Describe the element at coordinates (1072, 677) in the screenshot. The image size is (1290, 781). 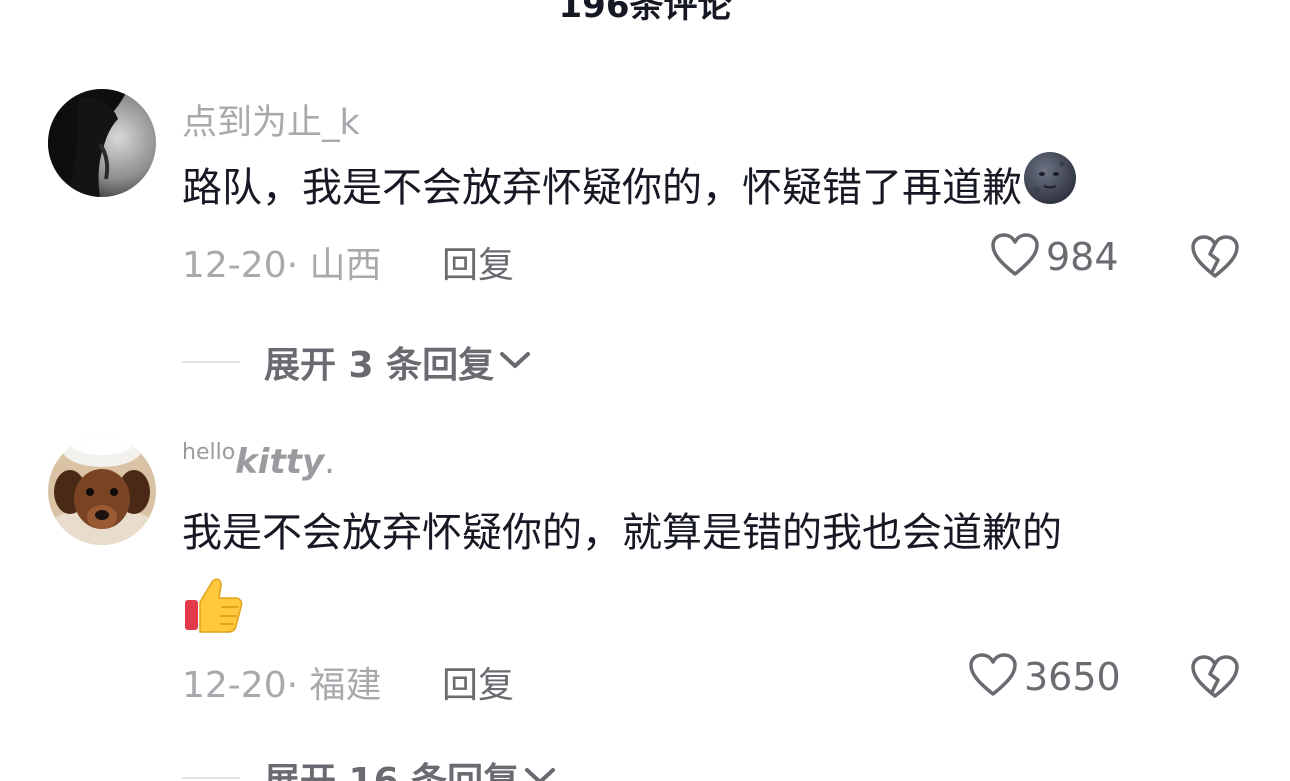
I see `like-count: 3650` at that location.